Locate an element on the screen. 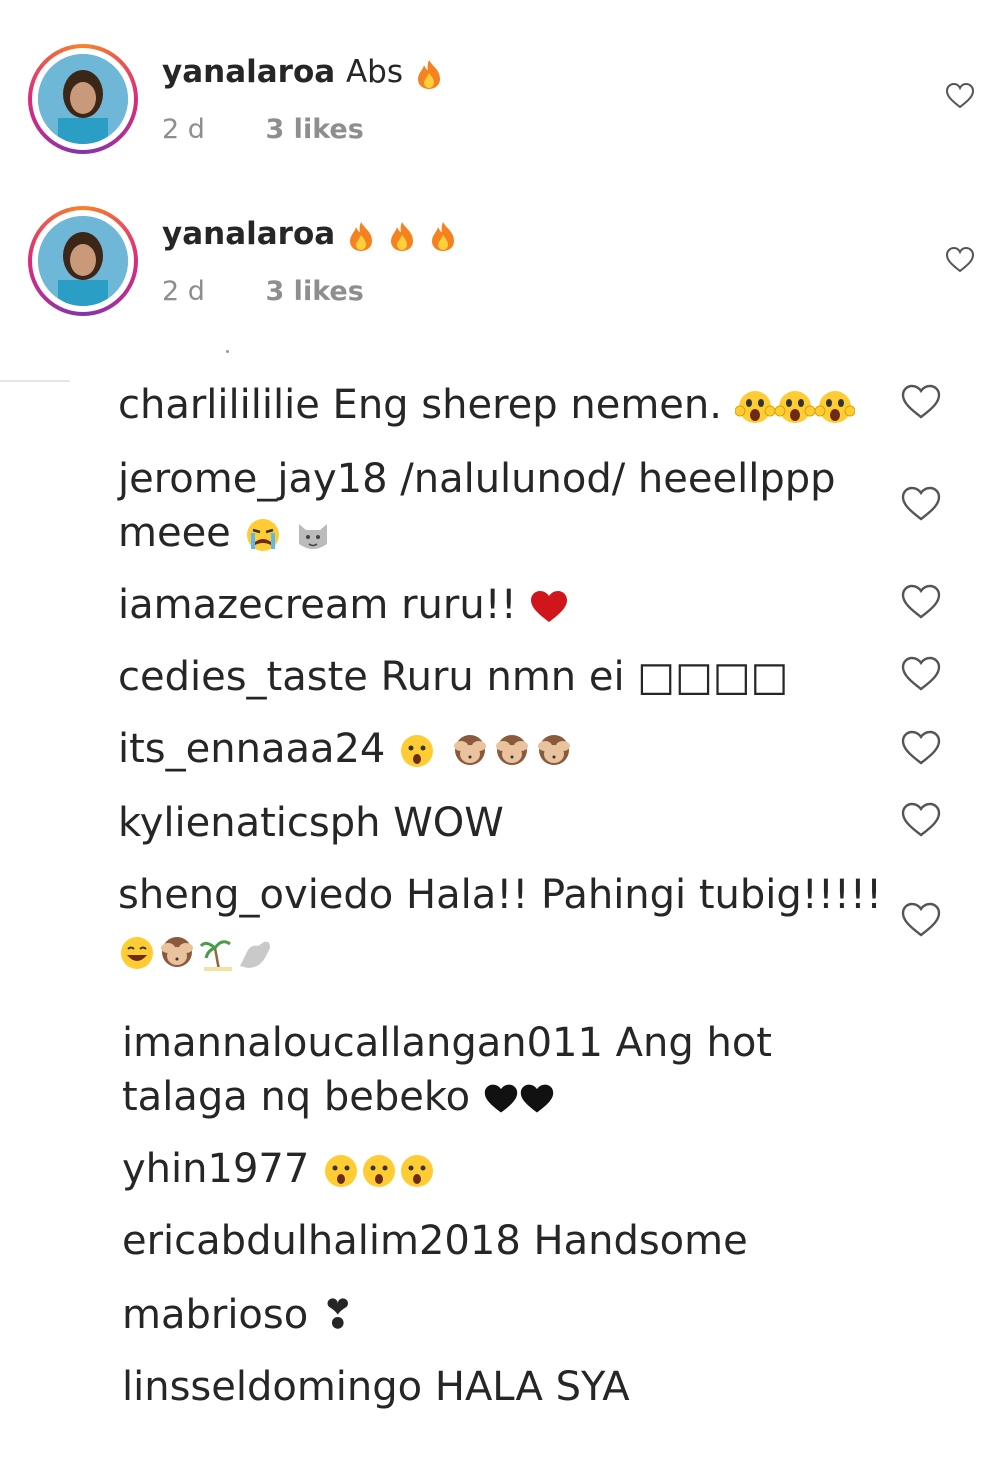  comment-text: ruru!! is located at coordinates (459, 605).